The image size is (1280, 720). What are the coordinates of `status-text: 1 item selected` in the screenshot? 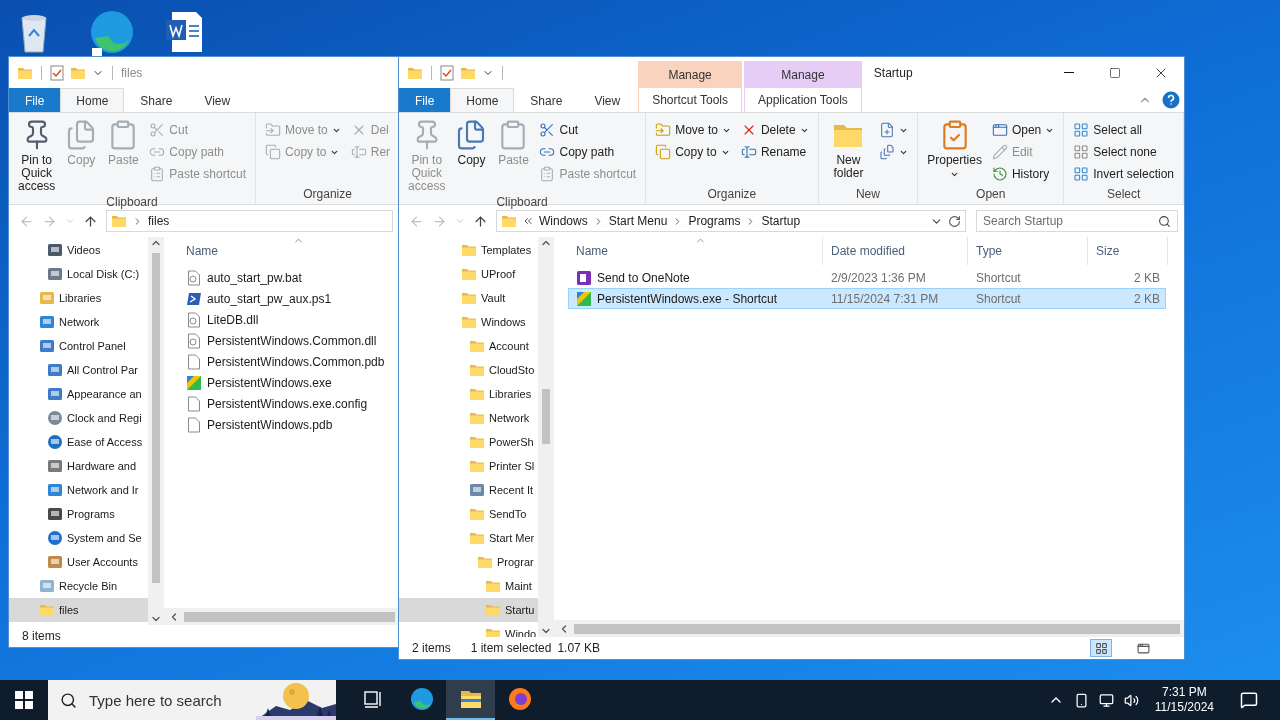 It's located at (511, 648).